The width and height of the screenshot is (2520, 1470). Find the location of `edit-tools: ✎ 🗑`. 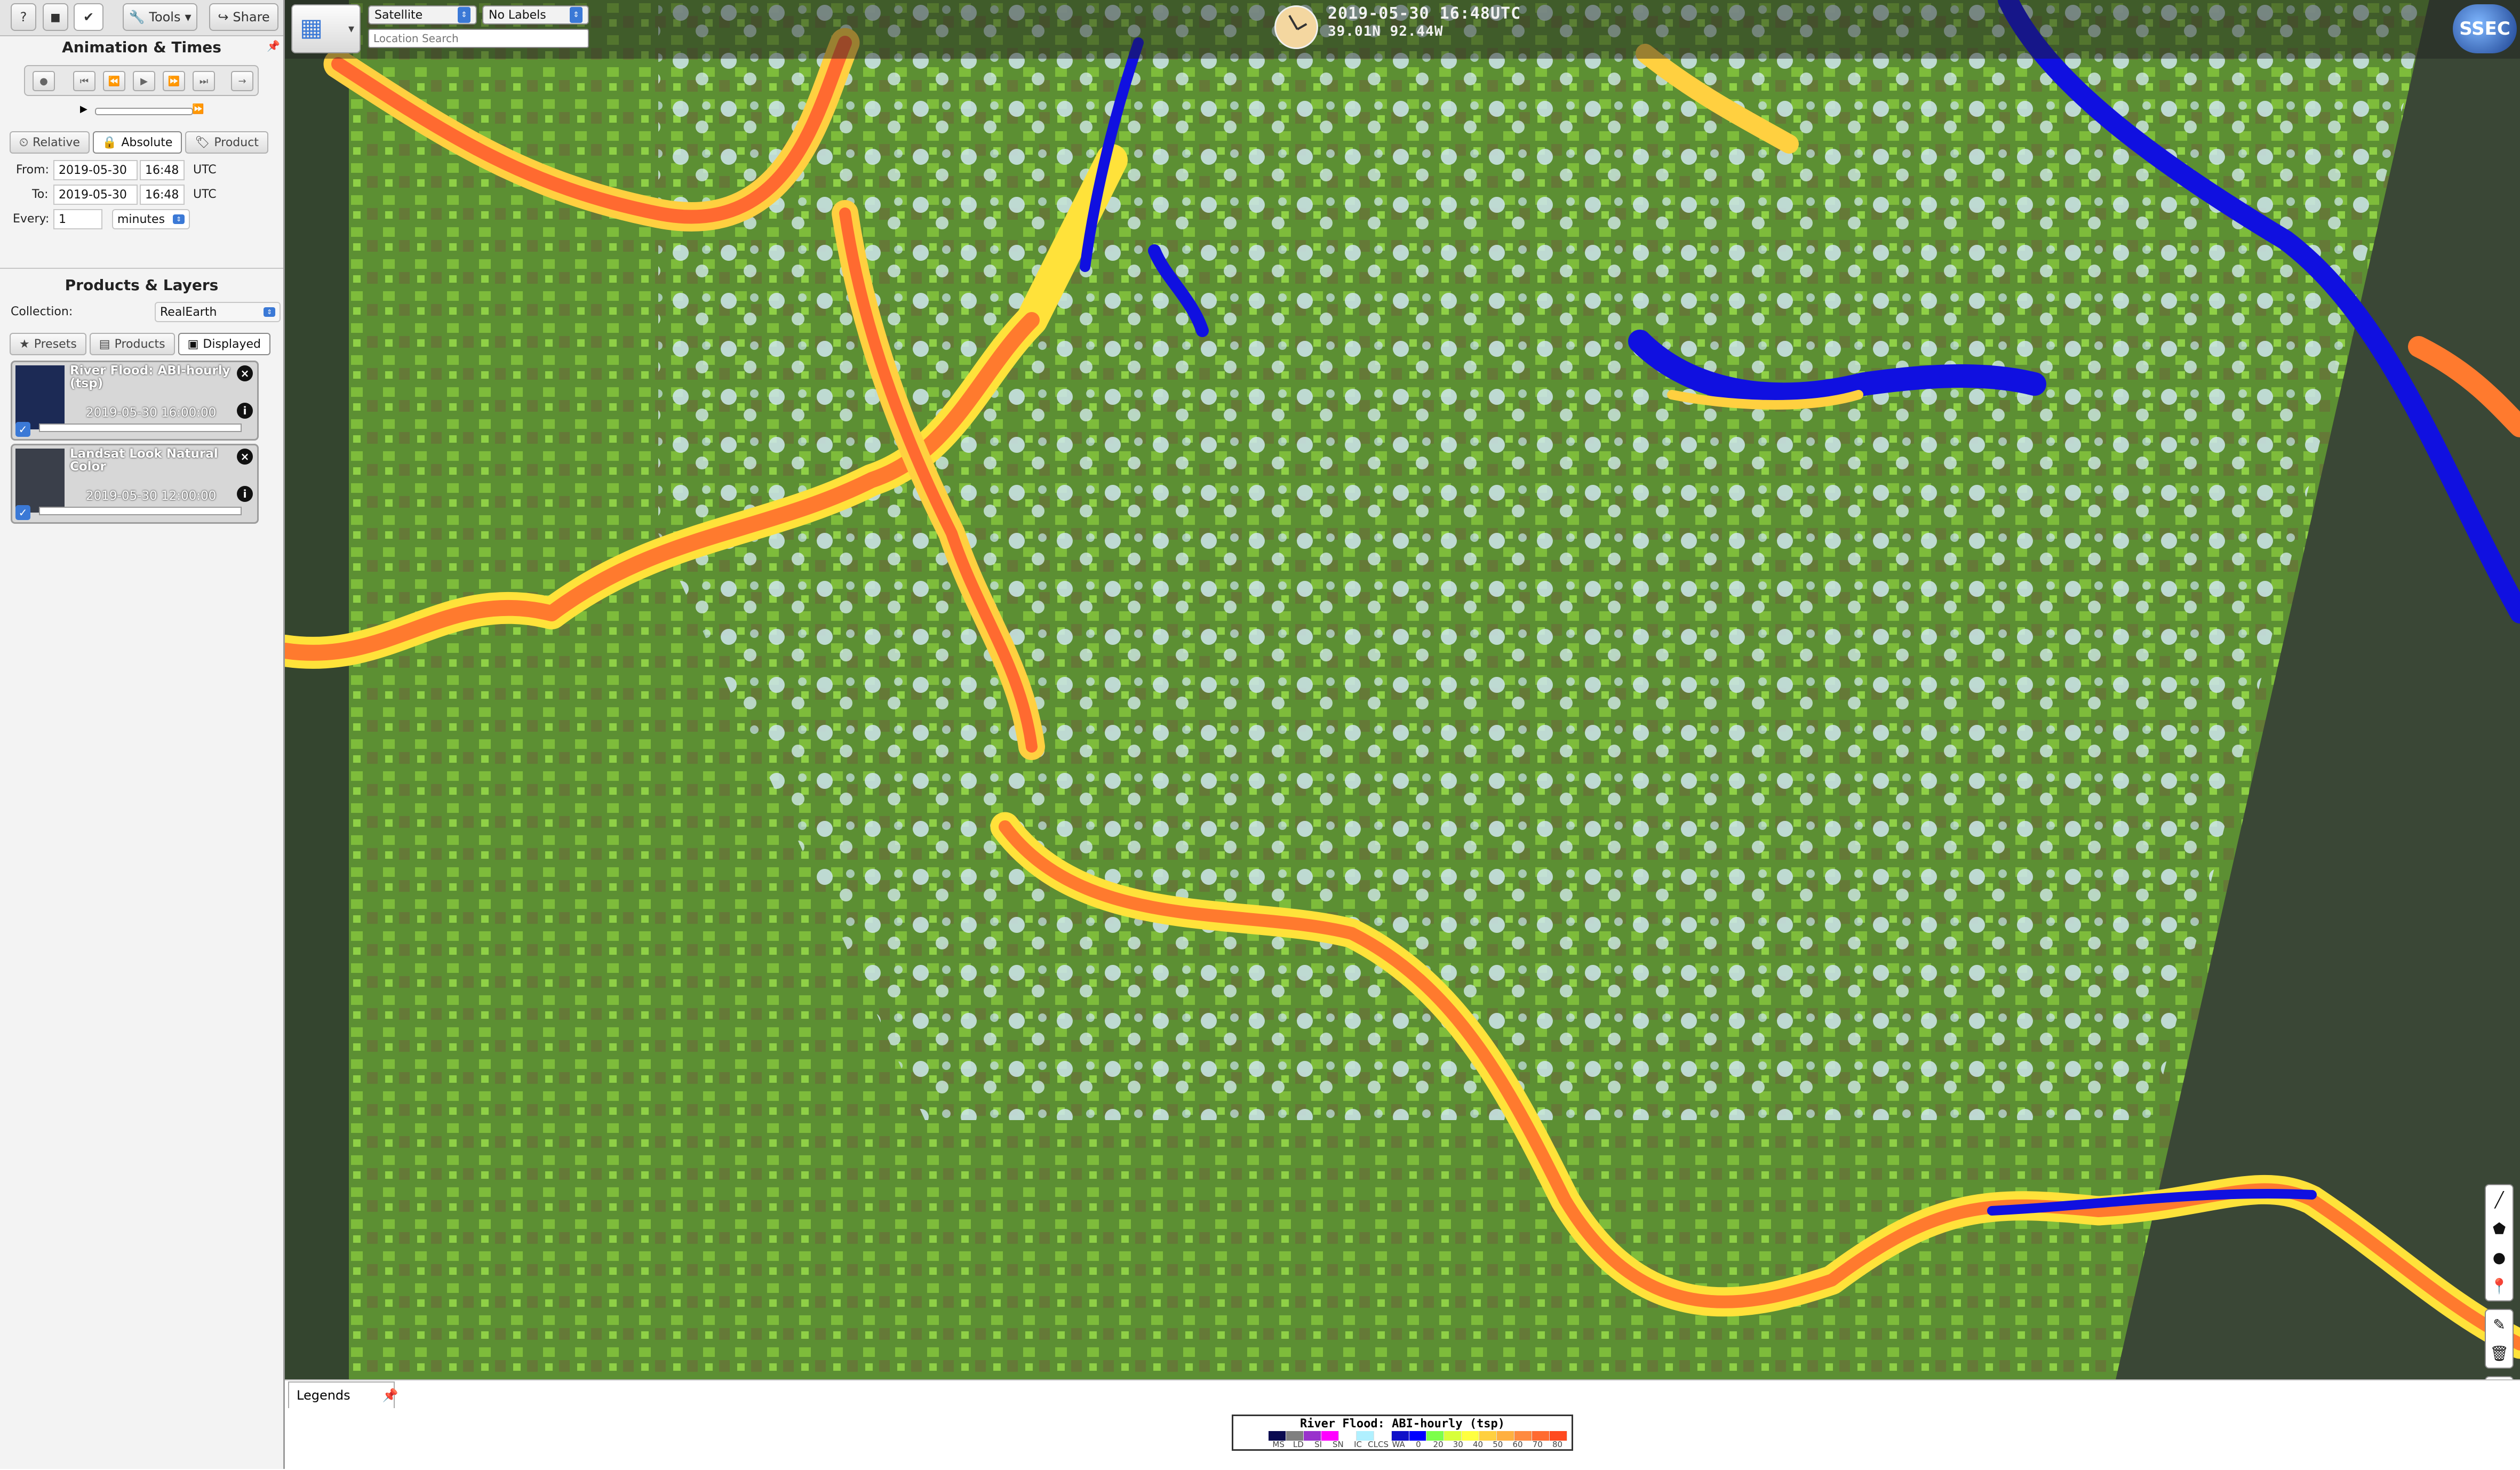

edit-tools: ✎ 🗑 is located at coordinates (2499, 1339).